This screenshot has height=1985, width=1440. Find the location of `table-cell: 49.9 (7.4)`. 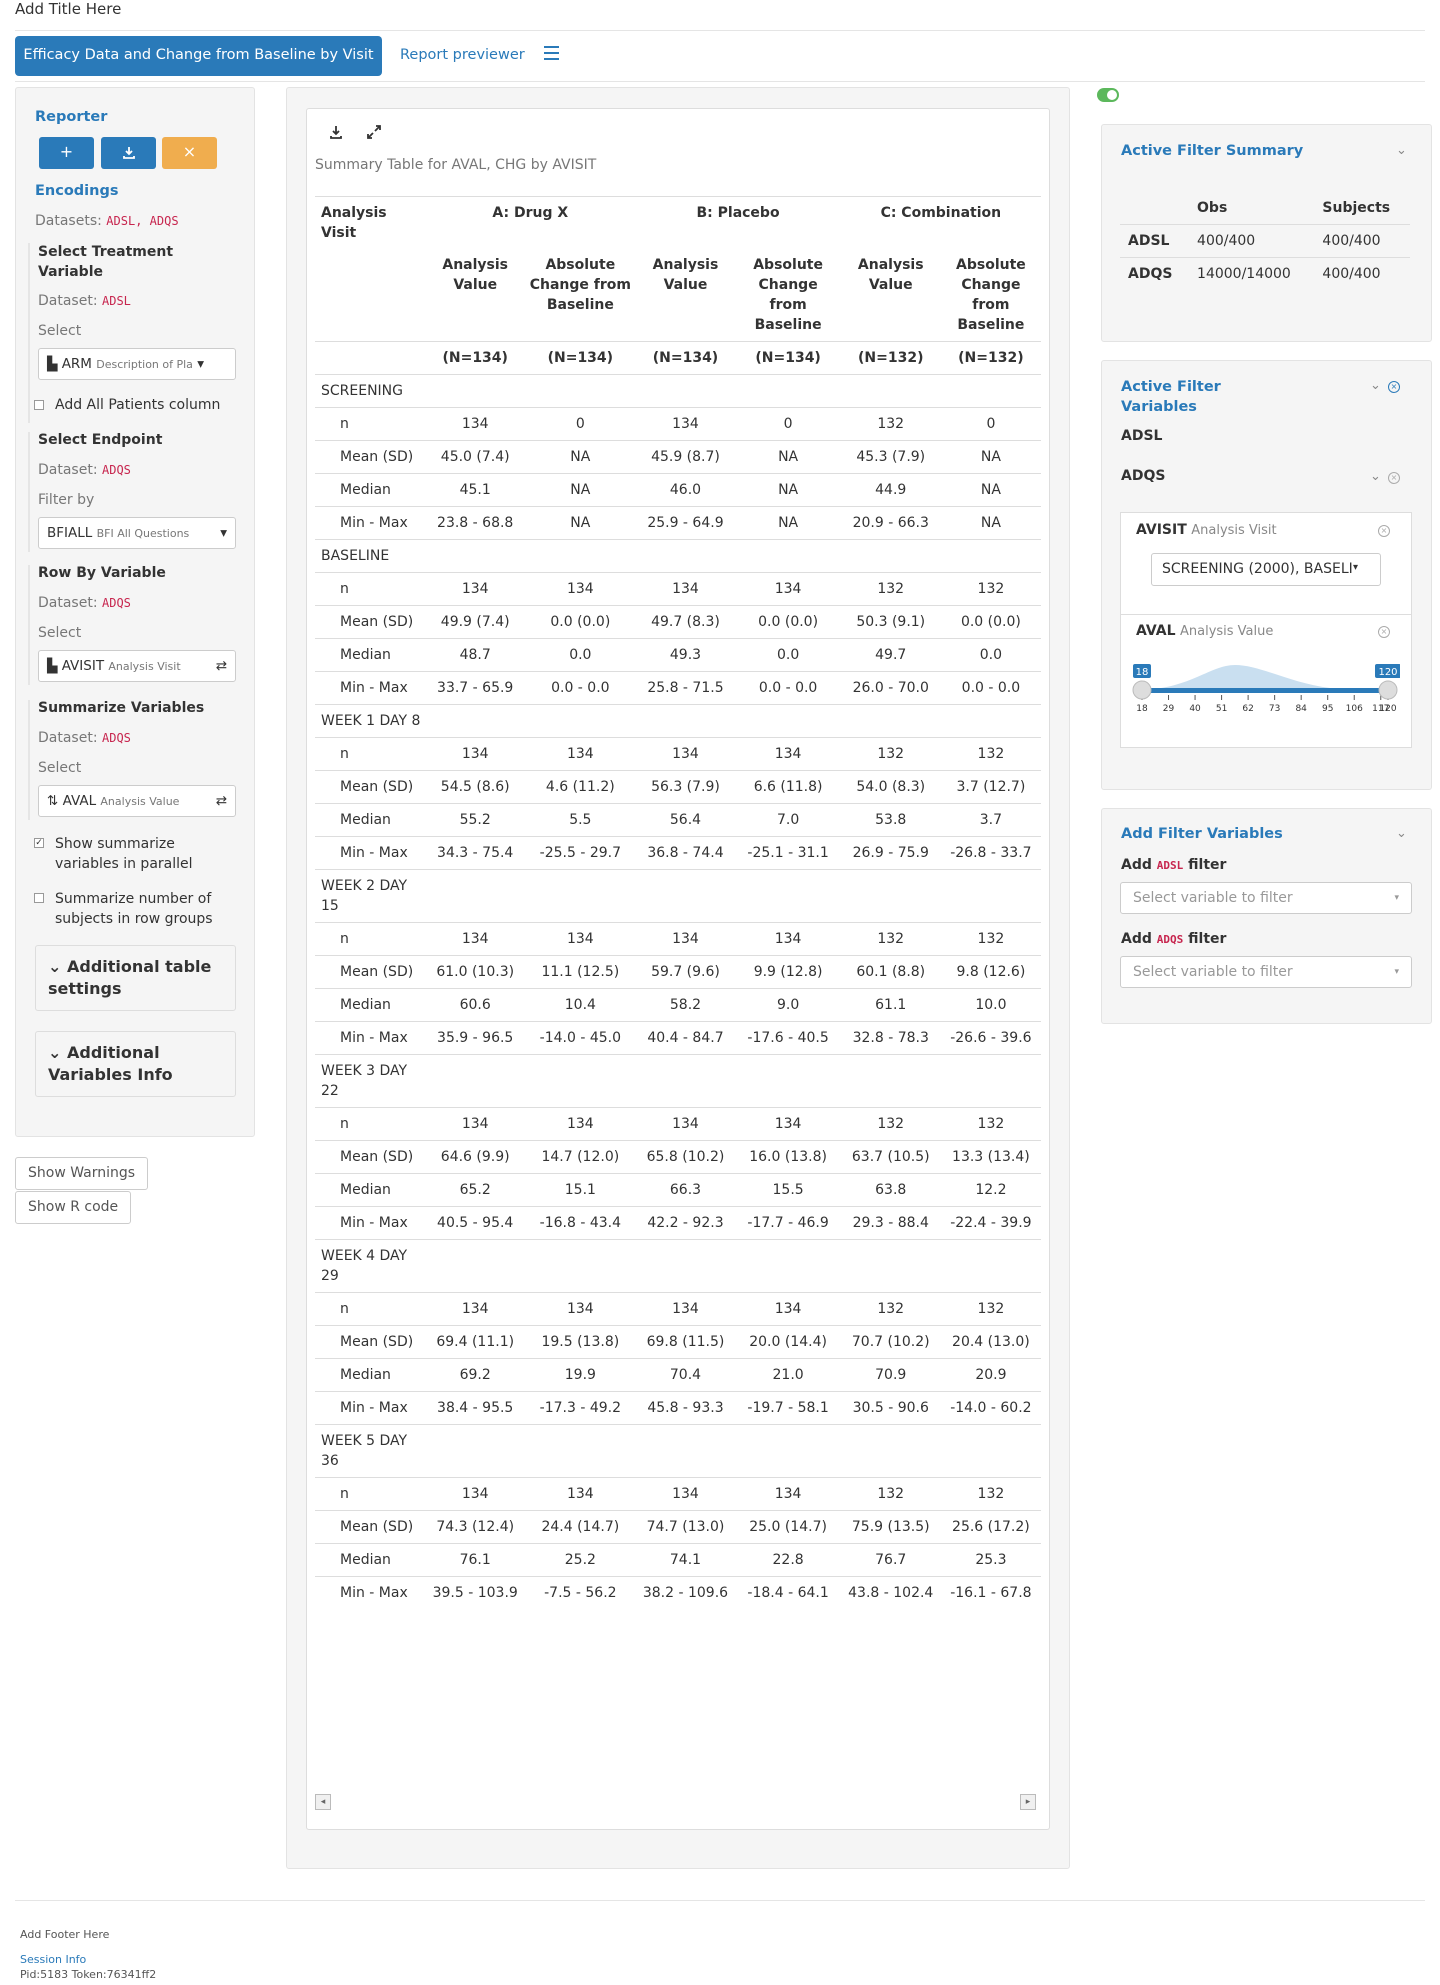

table-cell: 49.9 (7.4) is located at coordinates (475, 622).